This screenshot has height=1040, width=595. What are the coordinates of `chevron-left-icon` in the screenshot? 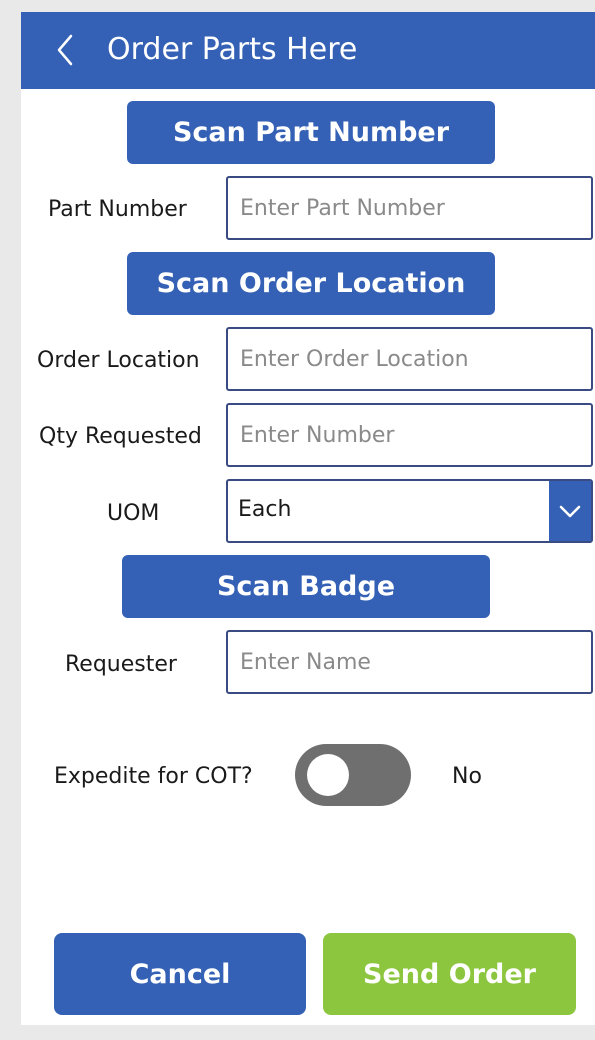 It's located at (65, 50).